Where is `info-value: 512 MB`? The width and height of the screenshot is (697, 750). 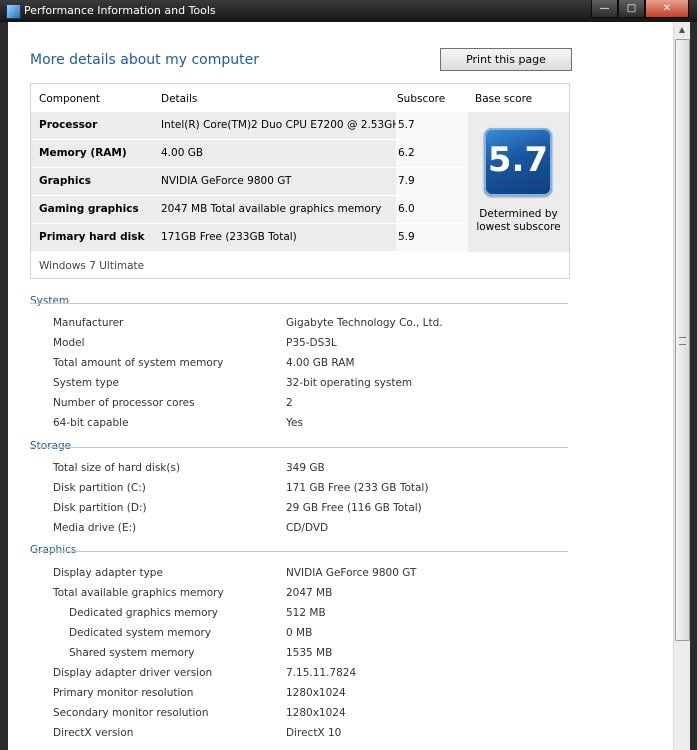 info-value: 512 MB is located at coordinates (306, 613).